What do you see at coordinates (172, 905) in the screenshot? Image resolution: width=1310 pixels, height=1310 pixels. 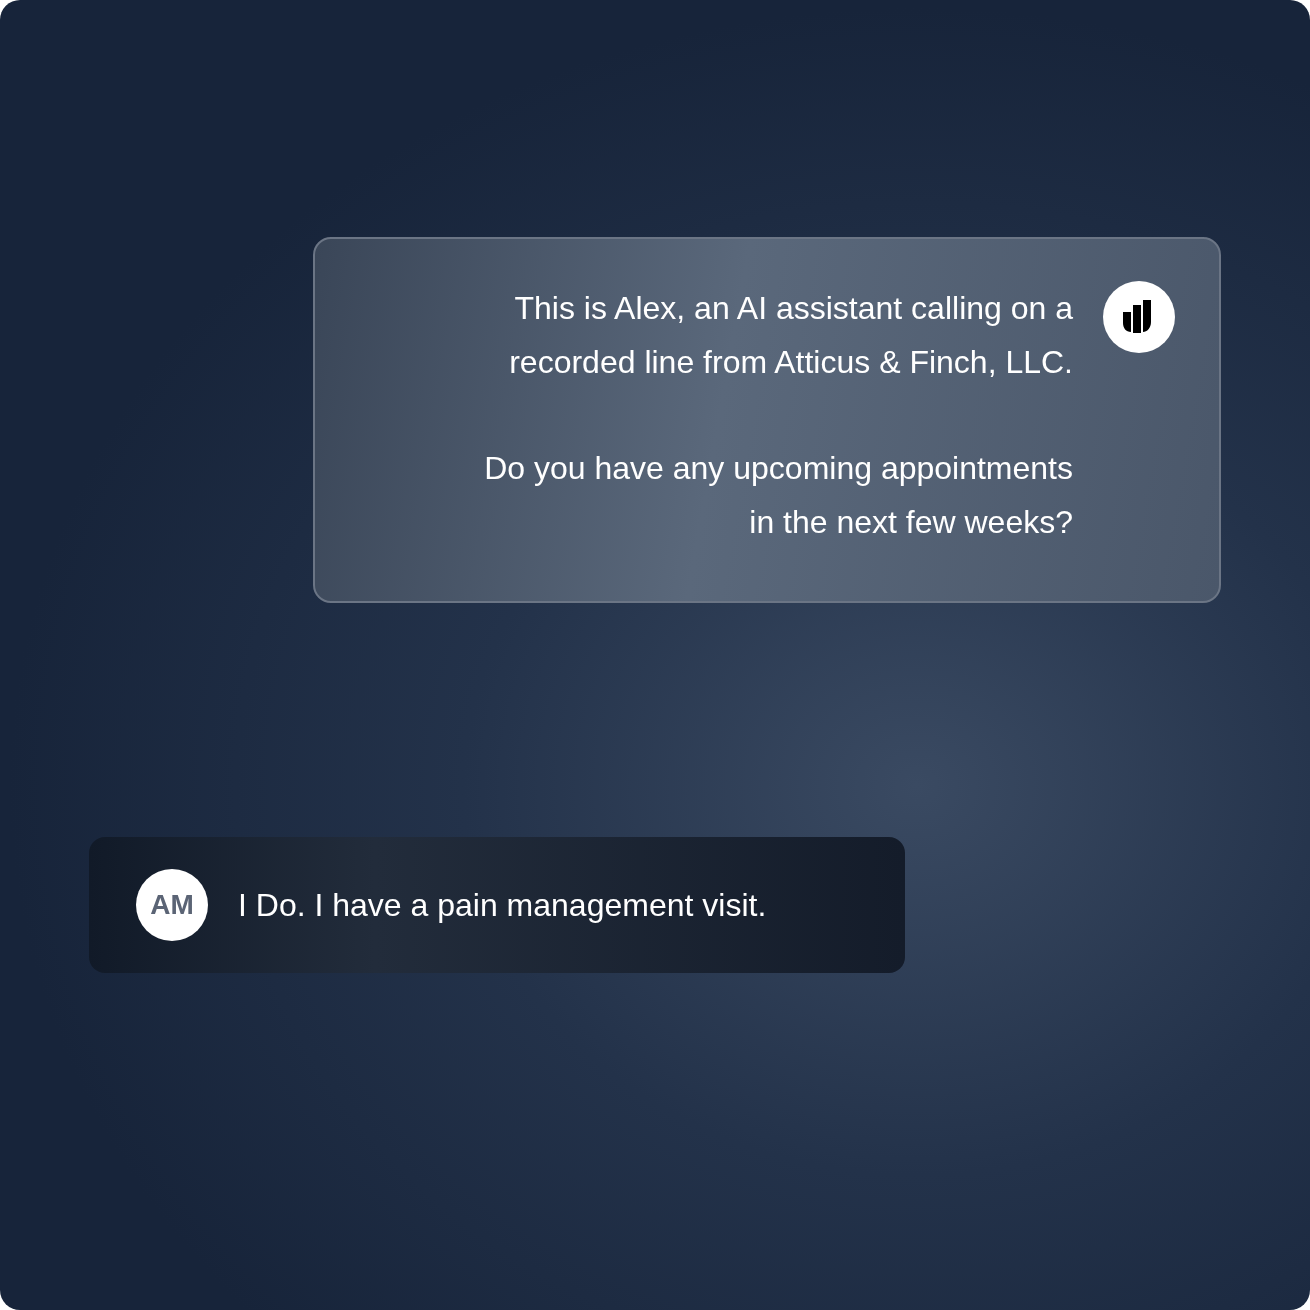 I see `user-avatar: AM` at bounding box center [172, 905].